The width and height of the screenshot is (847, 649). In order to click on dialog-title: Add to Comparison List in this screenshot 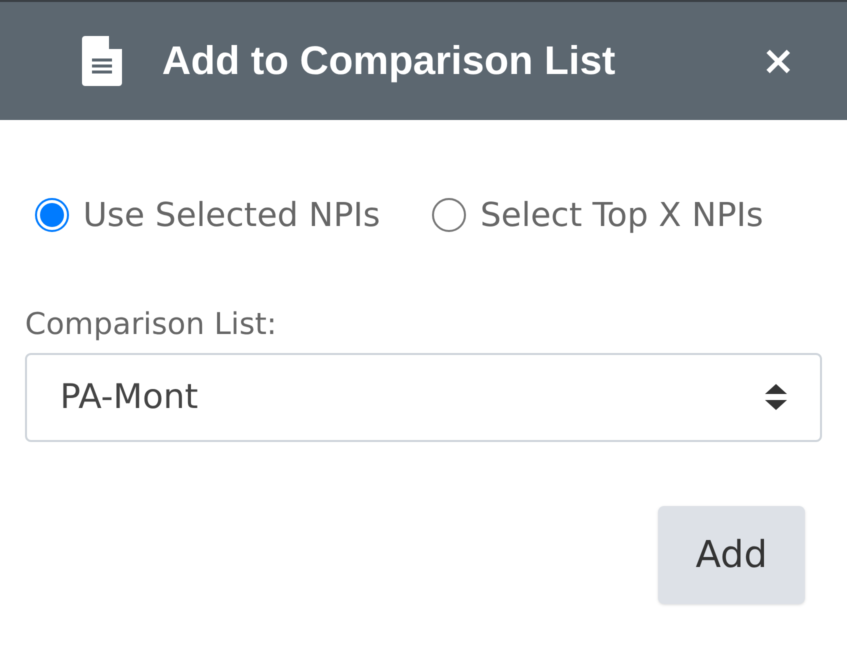, I will do `click(389, 61)`.